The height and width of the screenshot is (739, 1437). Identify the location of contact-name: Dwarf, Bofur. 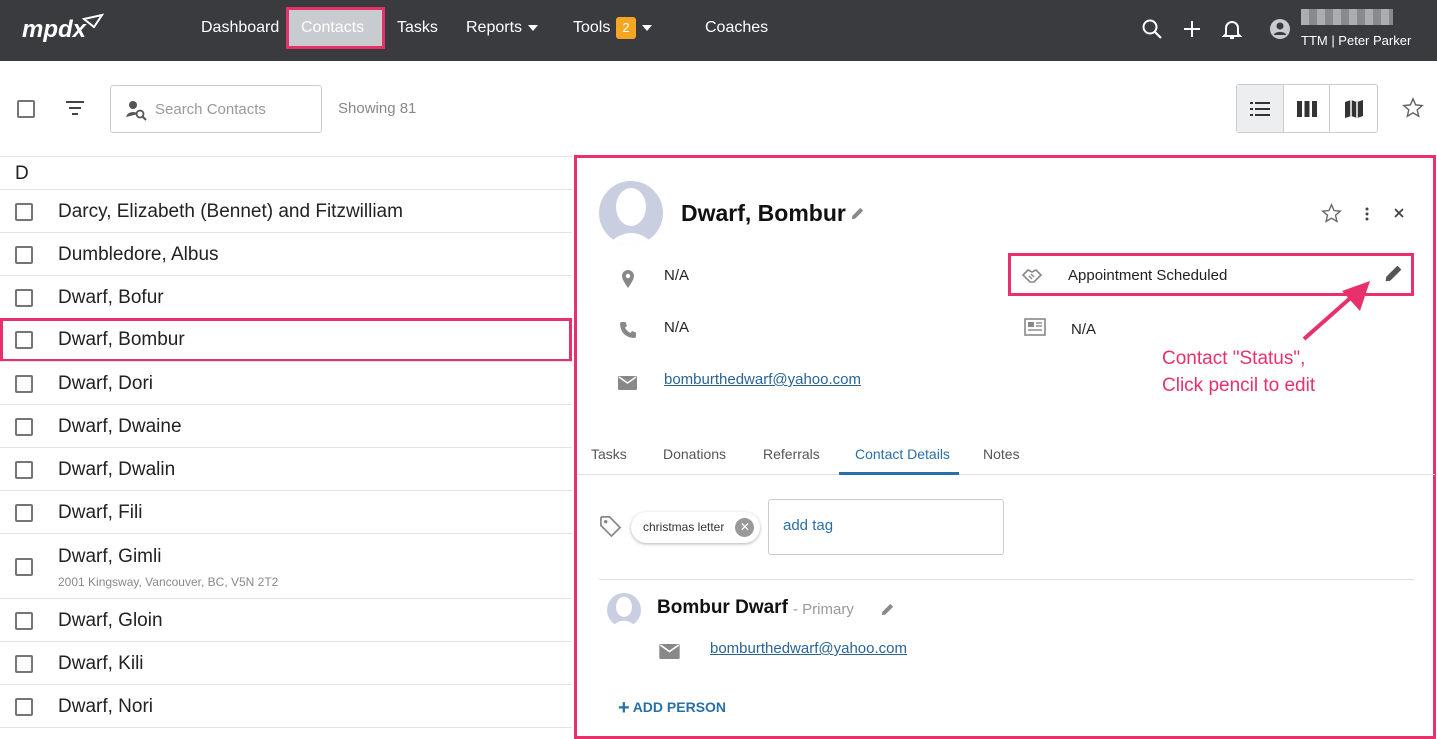
(111, 298).